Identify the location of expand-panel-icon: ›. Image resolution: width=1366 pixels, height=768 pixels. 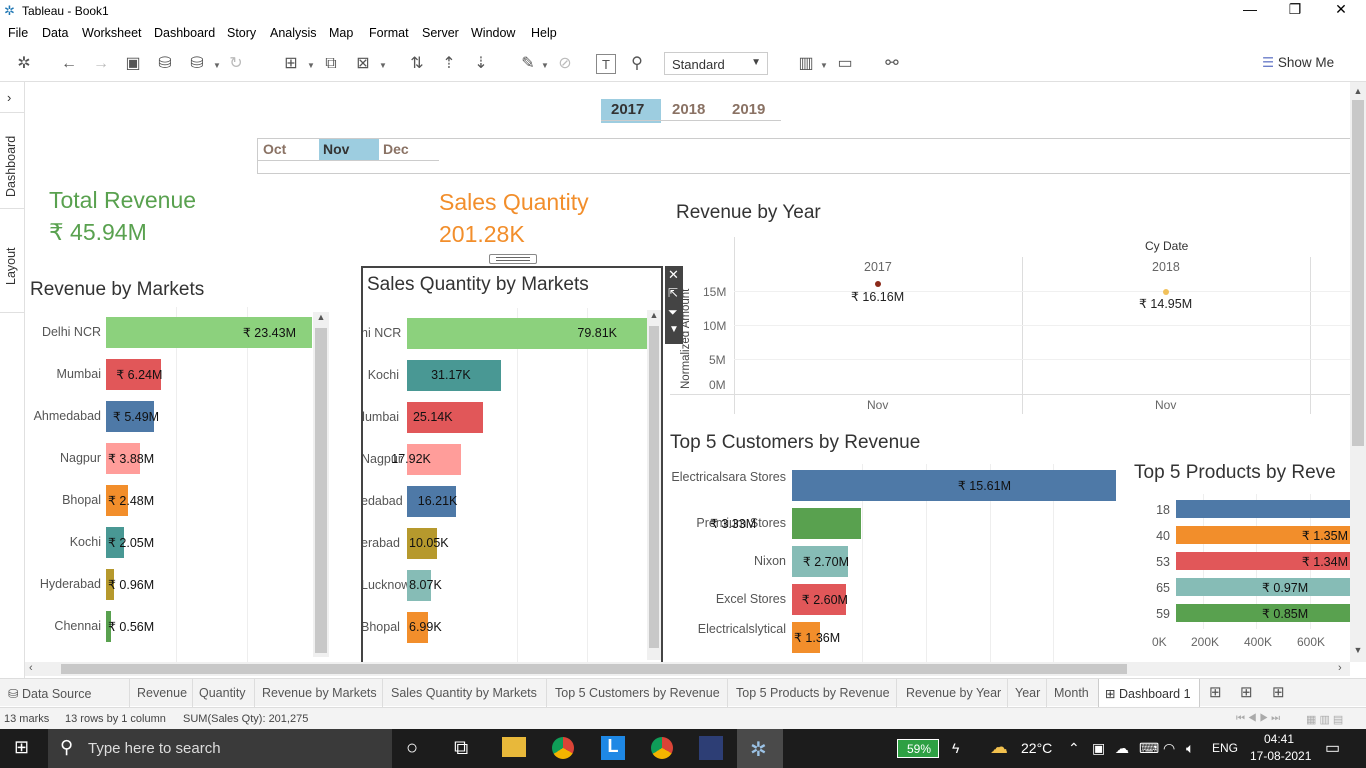
(9, 97).